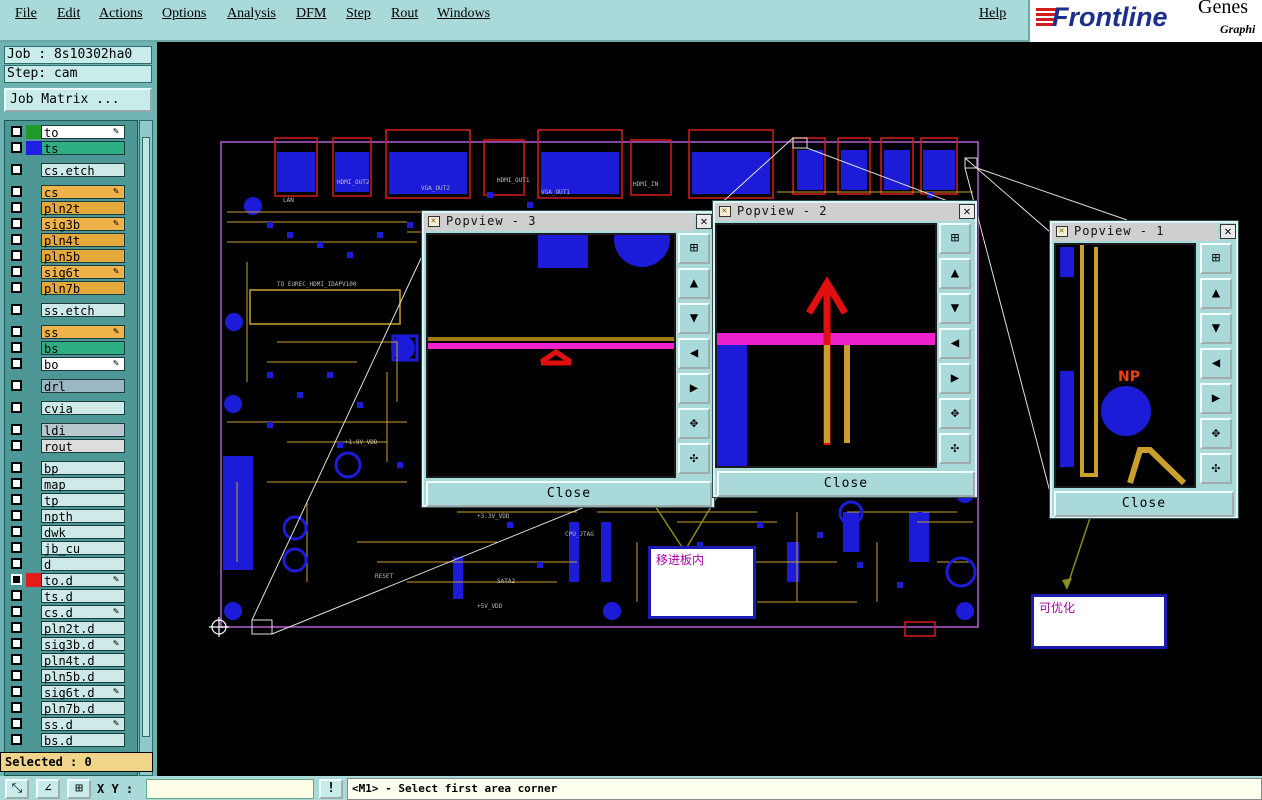  What do you see at coordinates (992, 14) in the screenshot?
I see `menu-help: Help` at bounding box center [992, 14].